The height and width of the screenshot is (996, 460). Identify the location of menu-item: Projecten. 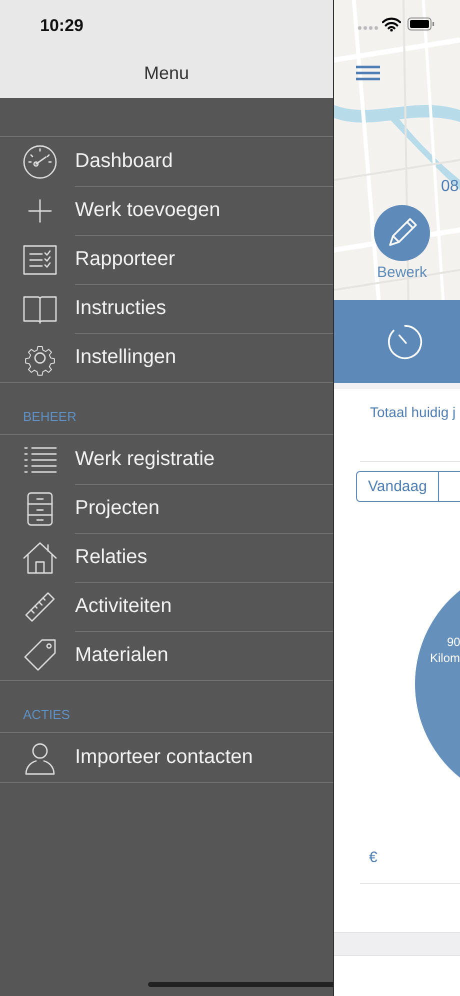
(117, 508).